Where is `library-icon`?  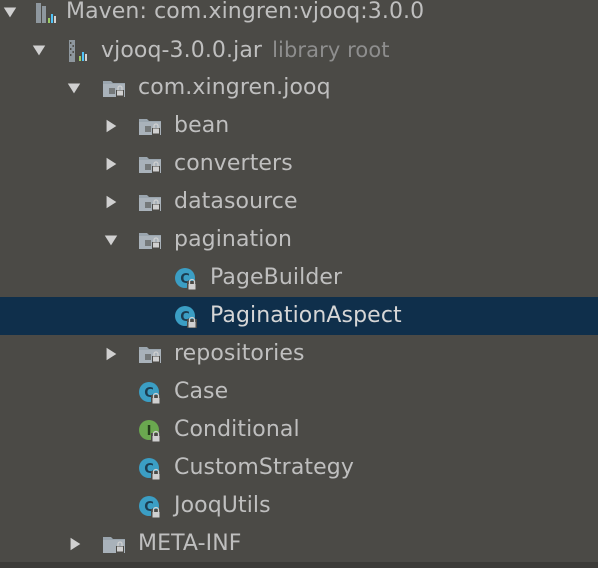
library-icon is located at coordinates (46, 12).